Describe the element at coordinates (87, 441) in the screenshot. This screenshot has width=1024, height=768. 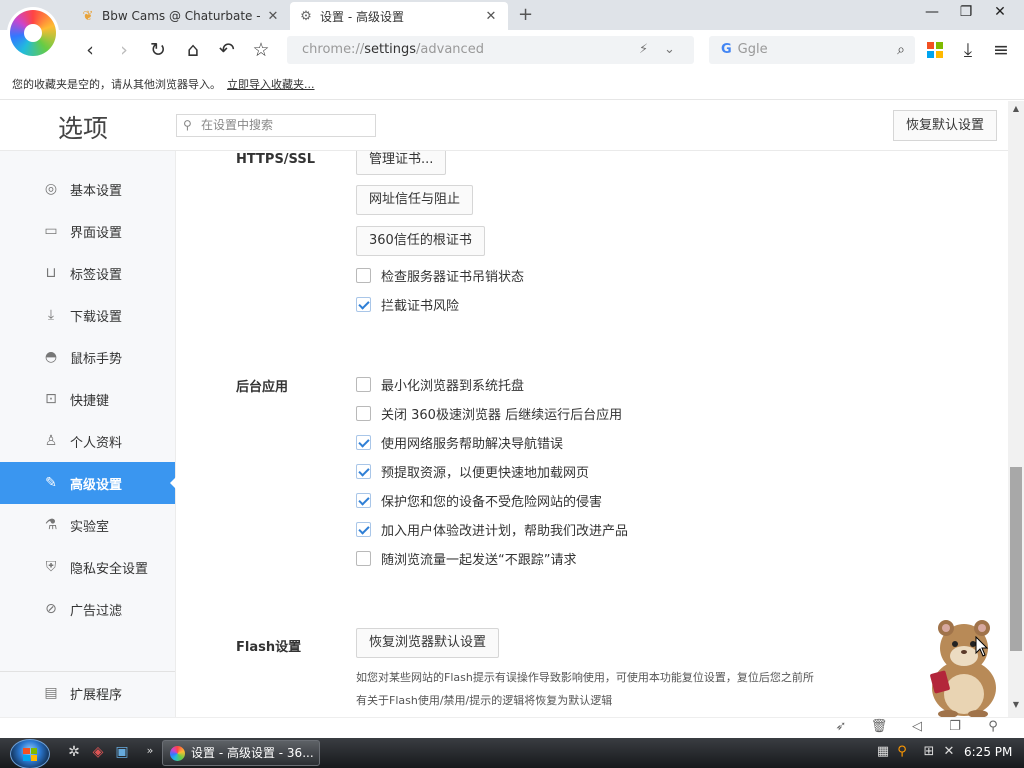
I see `sidebar-item-profile: ♙ 个人资料` at that location.